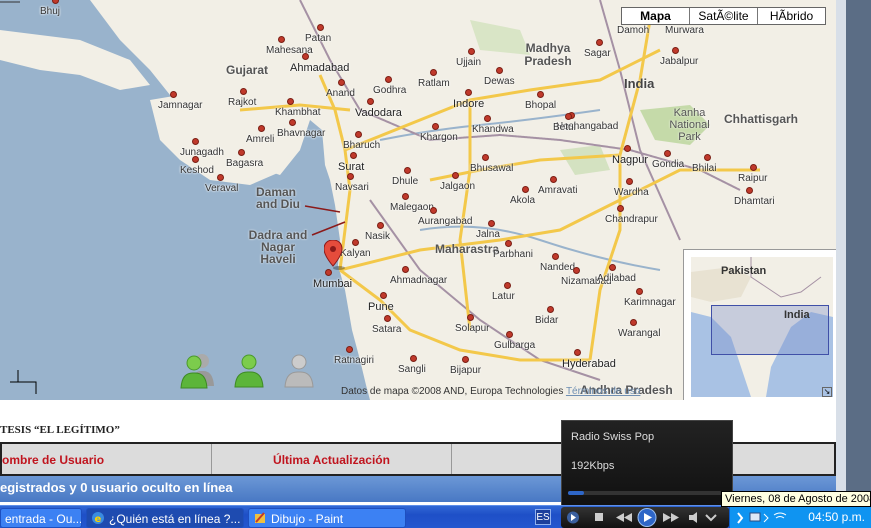 This screenshot has width=871, height=528. Describe the element at coordinates (633, 30) in the screenshot. I see `city-label: Damoh` at that location.